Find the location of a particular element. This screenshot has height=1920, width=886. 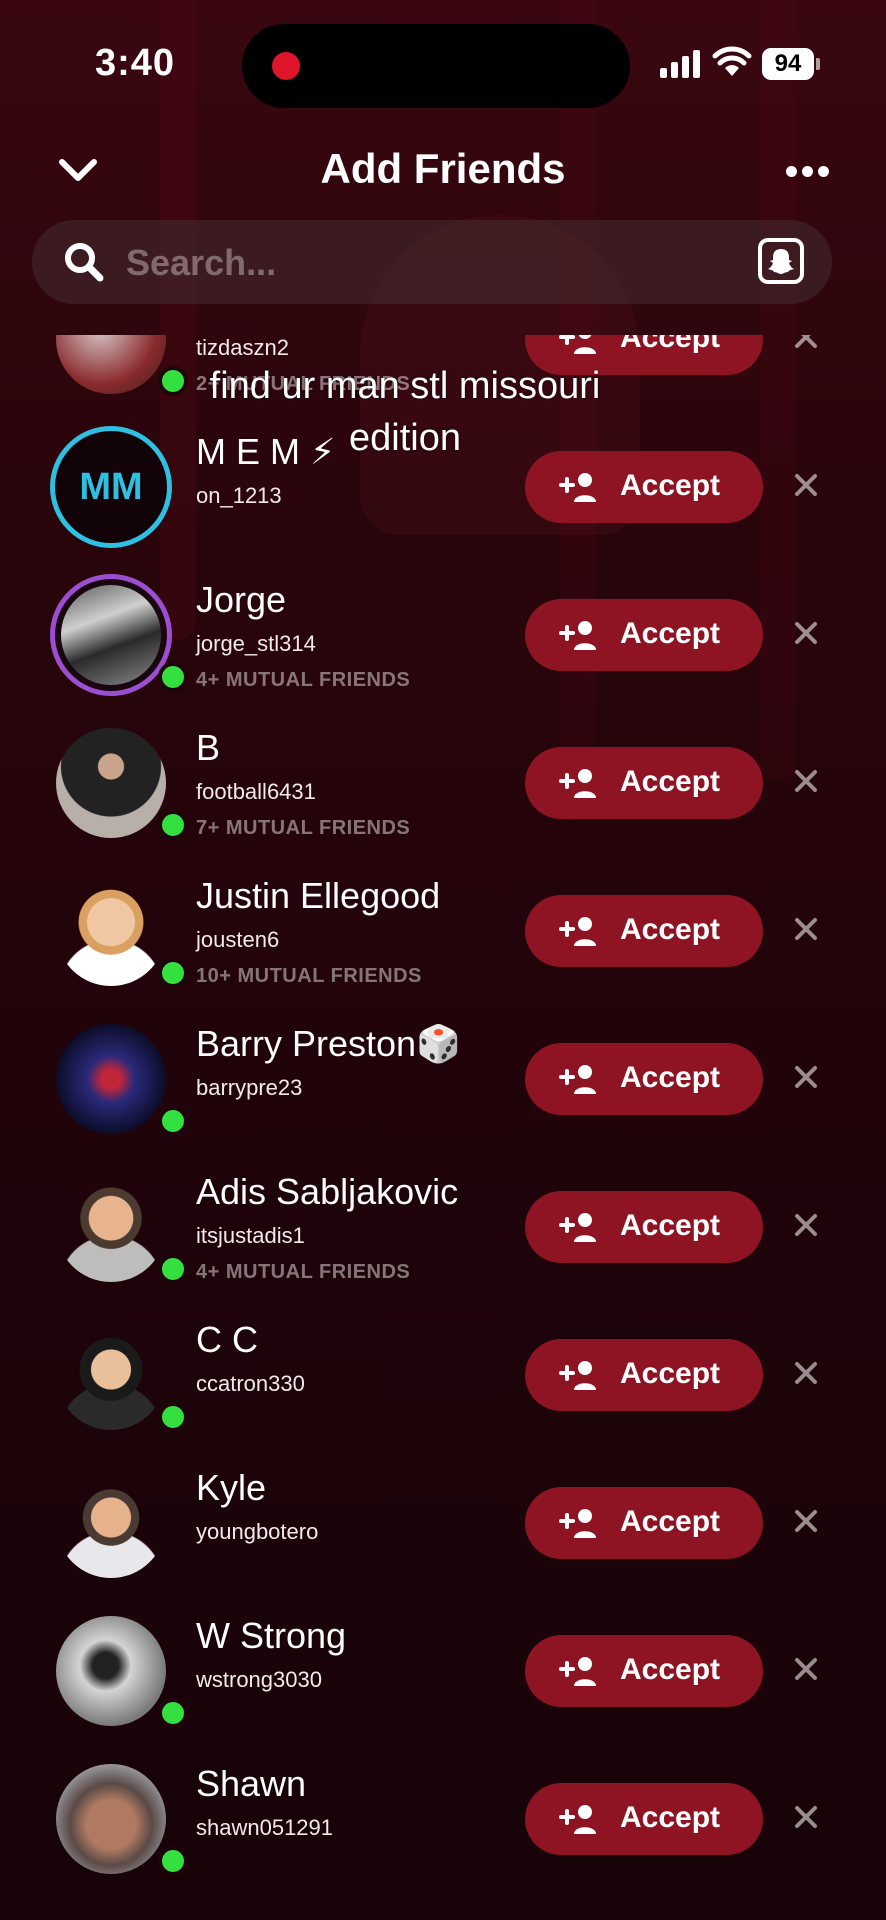

friend-name: C C is located at coordinates (227, 1339).